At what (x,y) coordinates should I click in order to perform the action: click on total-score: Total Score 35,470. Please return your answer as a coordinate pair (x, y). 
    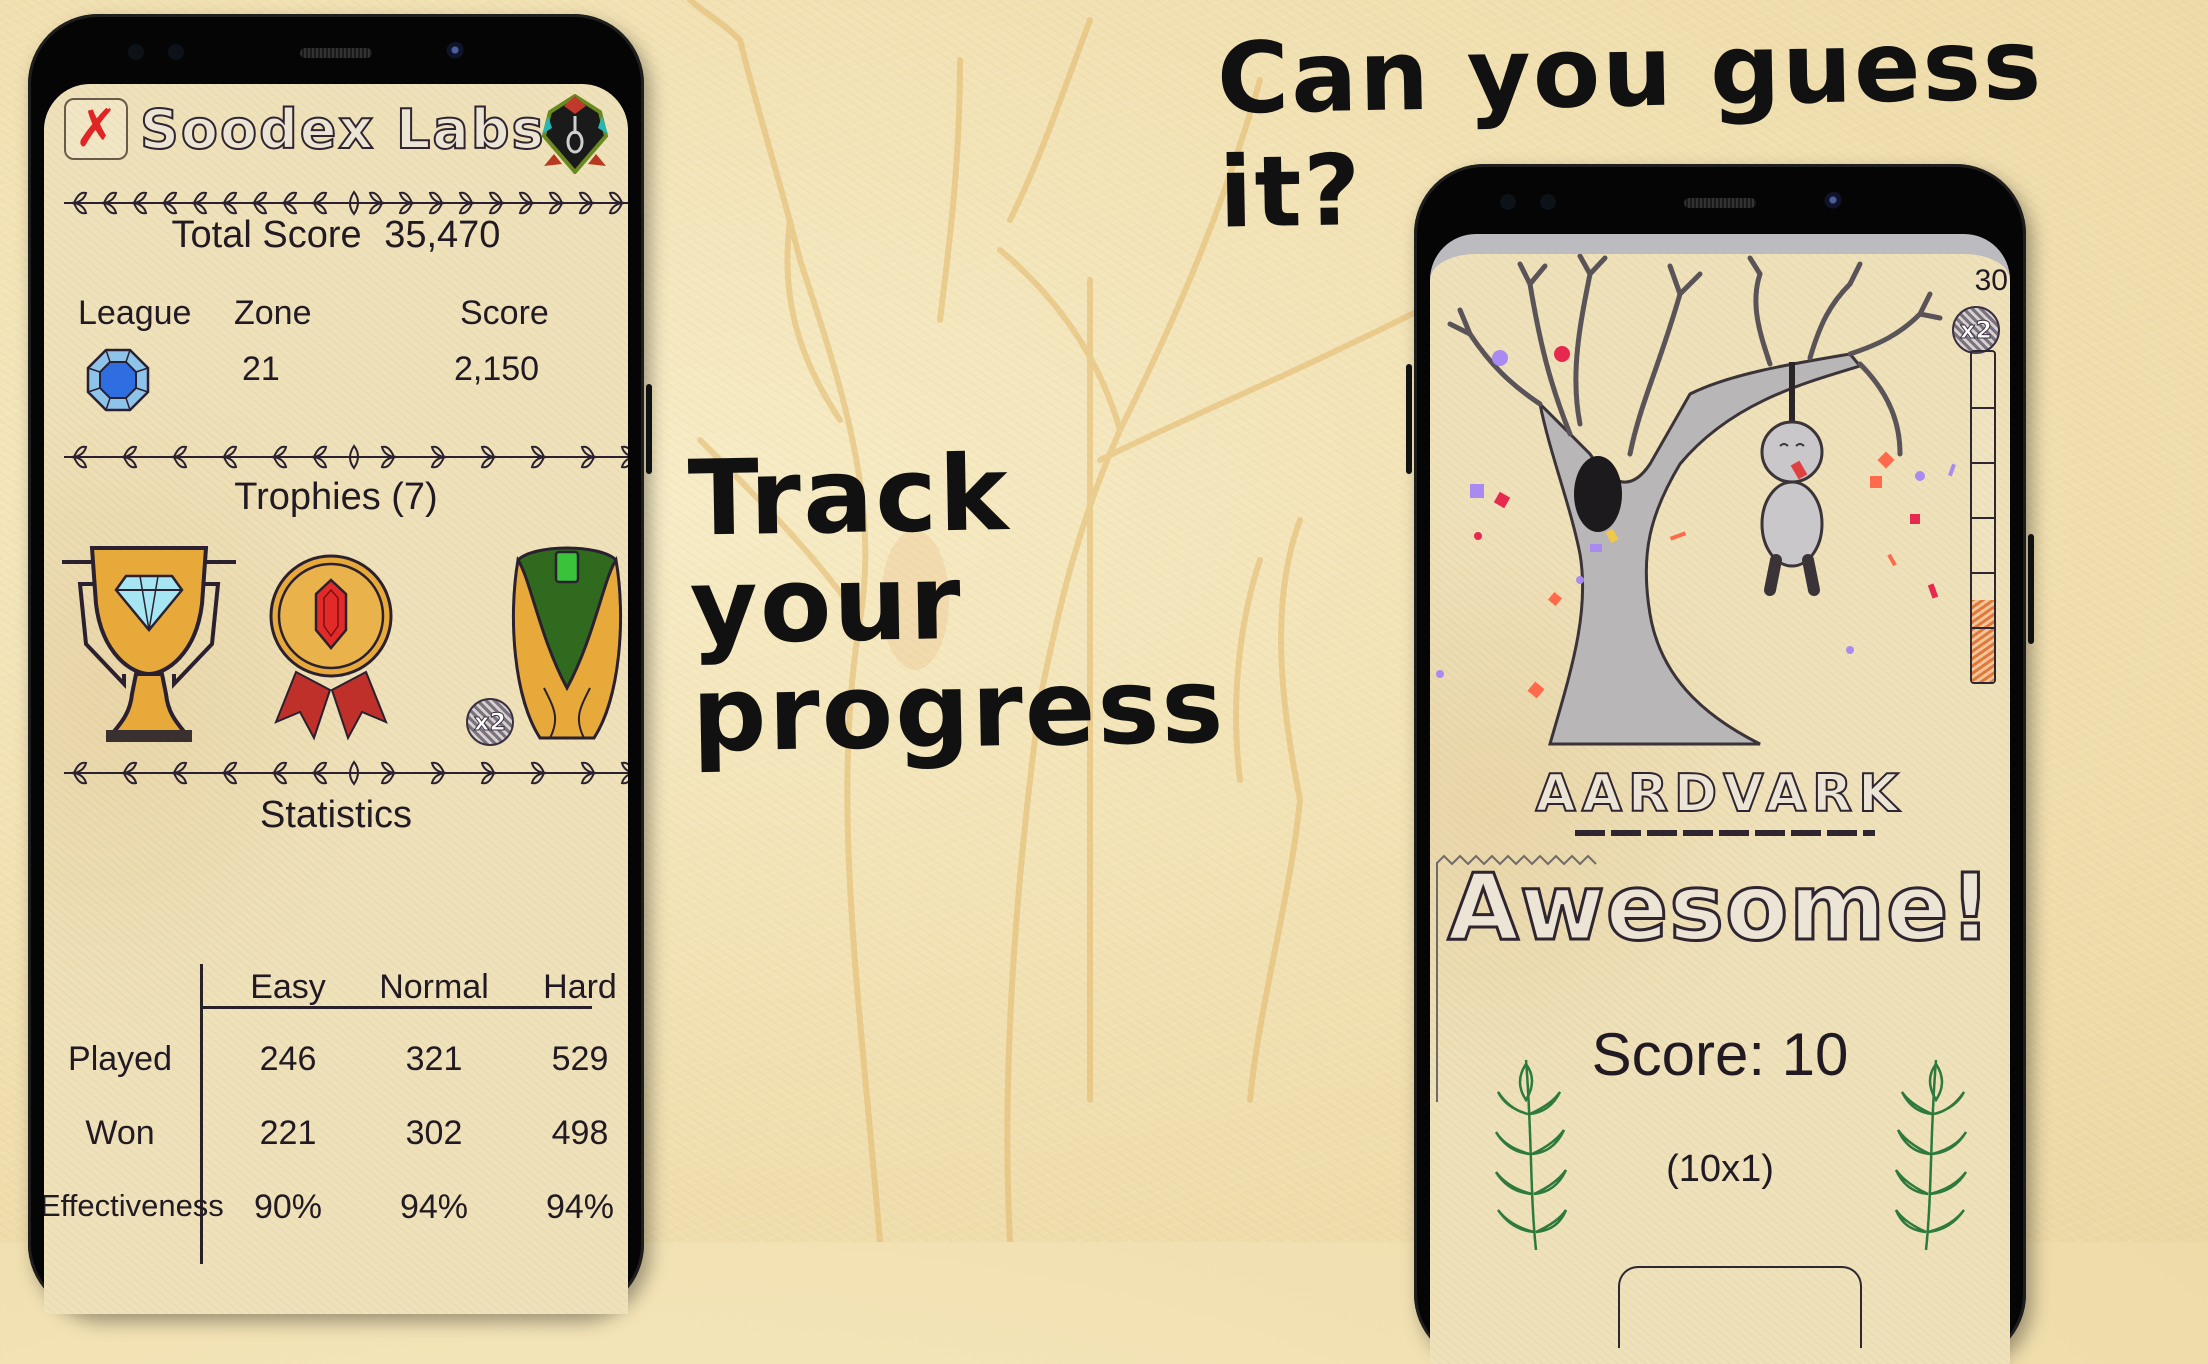
    Looking at the image, I should click on (336, 235).